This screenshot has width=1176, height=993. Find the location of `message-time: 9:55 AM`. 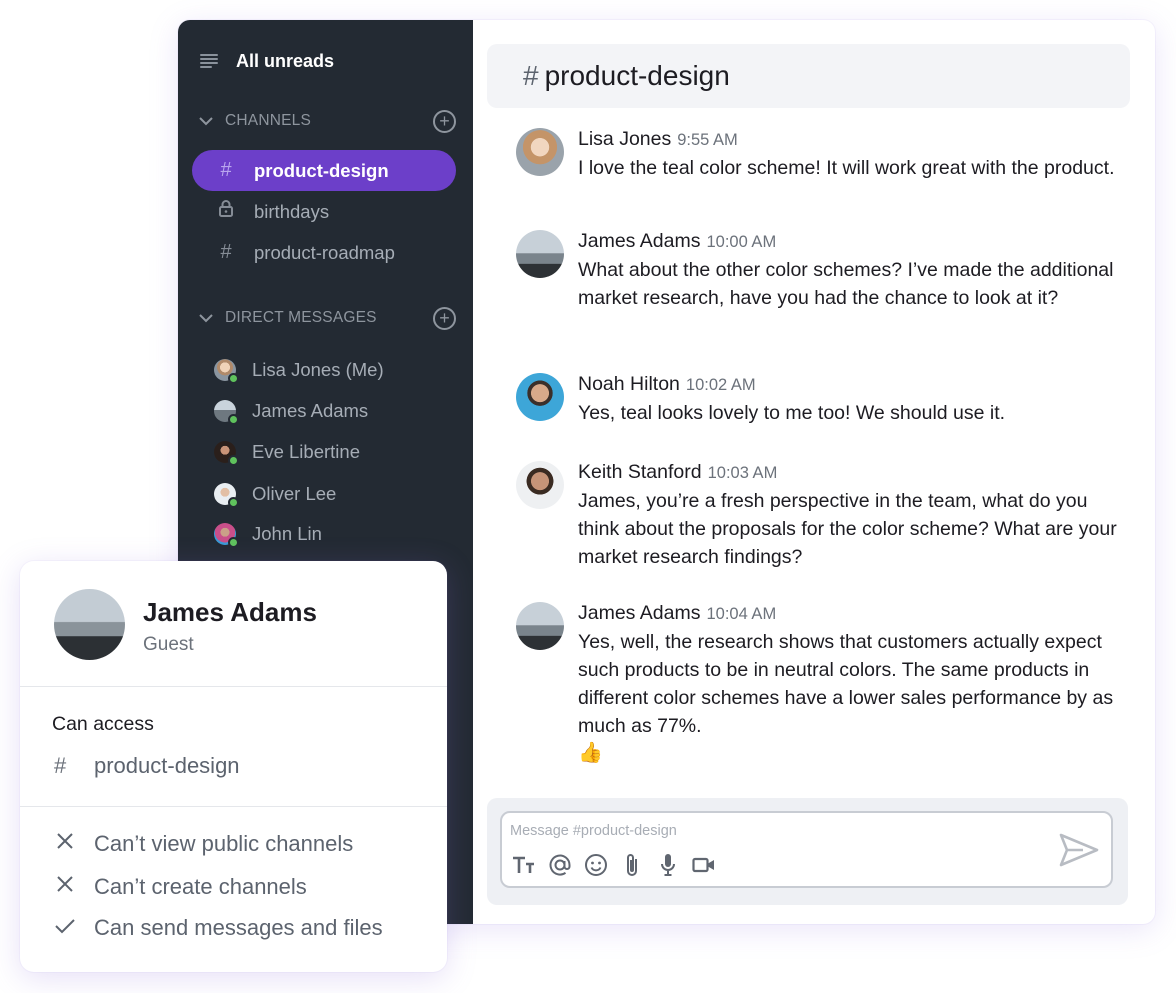

message-time: 9:55 AM is located at coordinates (707, 140).